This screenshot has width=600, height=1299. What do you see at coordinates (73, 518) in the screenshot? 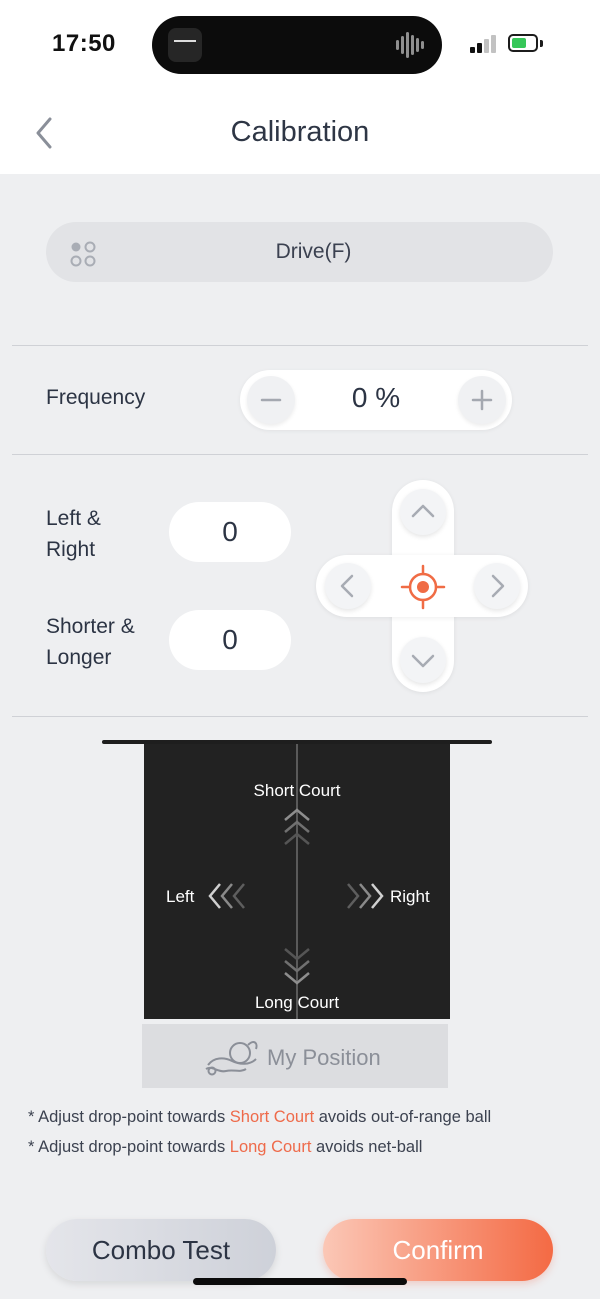
I see `left-right-label-line1: Left &` at bounding box center [73, 518].